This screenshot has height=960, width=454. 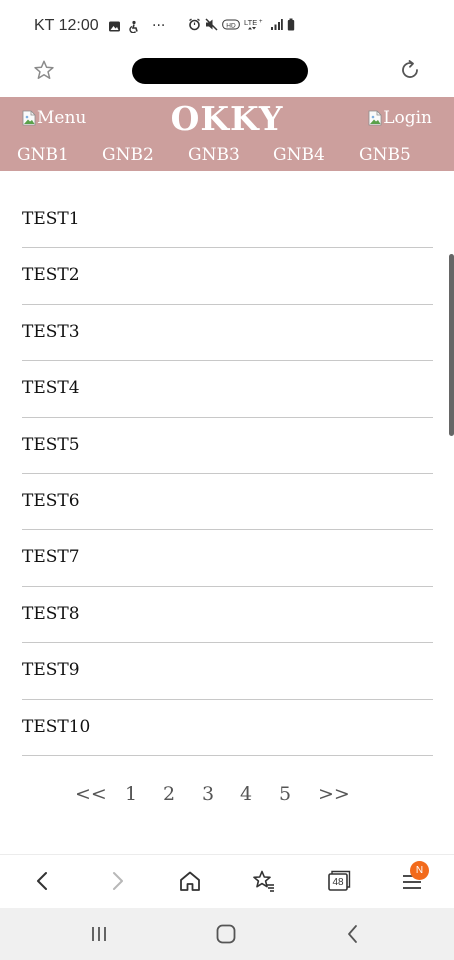 What do you see at coordinates (277, 24) in the screenshot?
I see `signal-icon` at bounding box center [277, 24].